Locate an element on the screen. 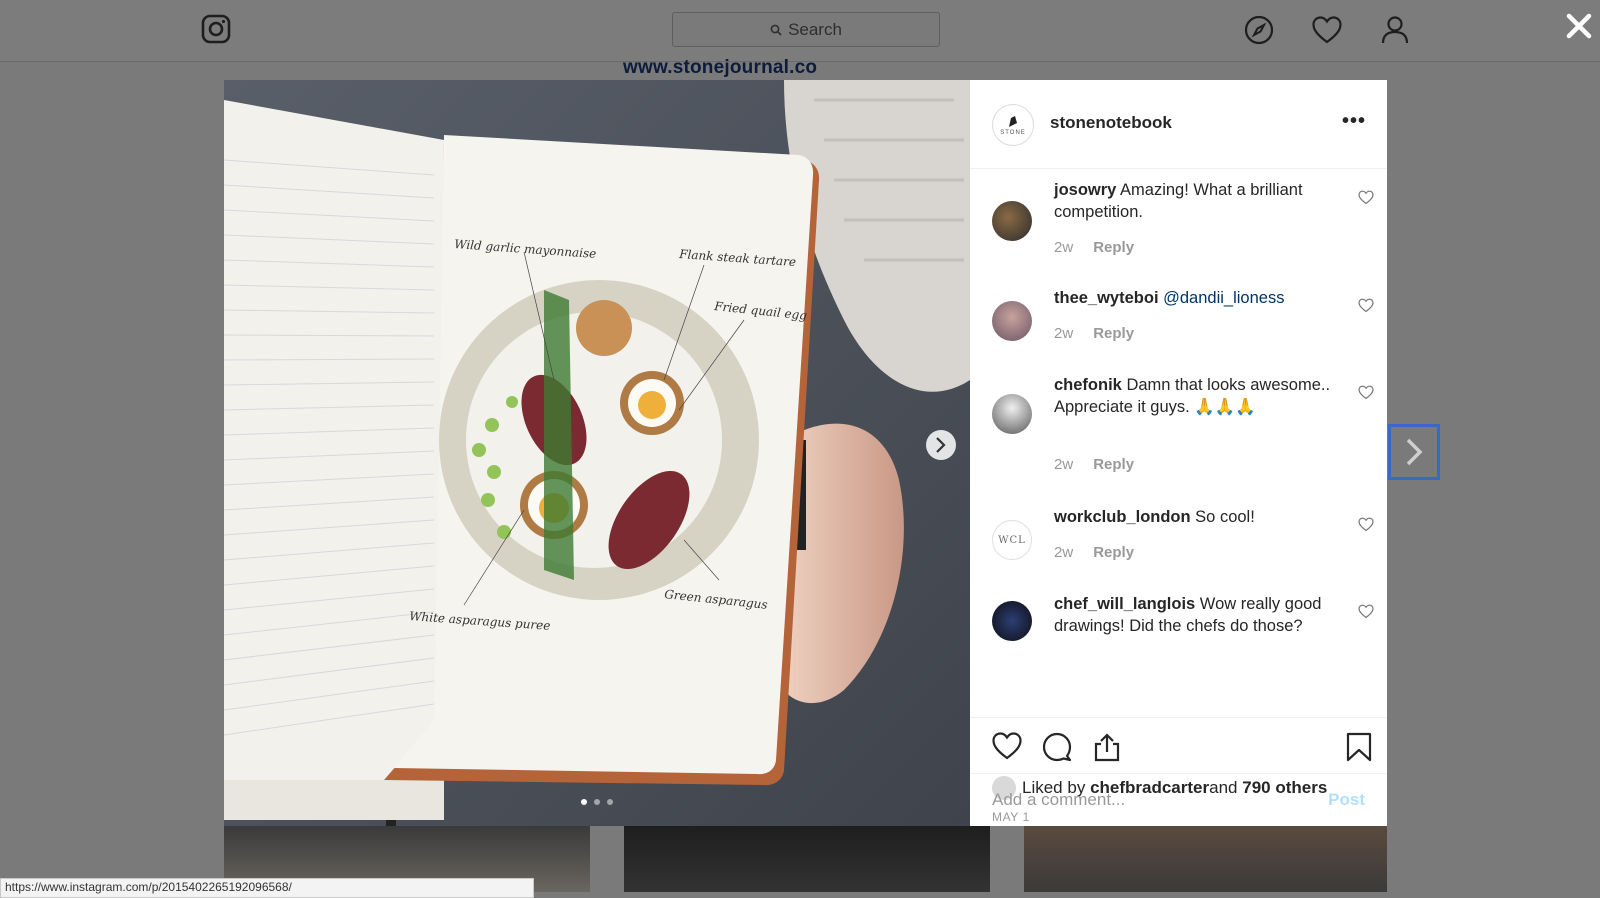 The width and height of the screenshot is (1600, 898). search-input: Search is located at coordinates (806, 29).